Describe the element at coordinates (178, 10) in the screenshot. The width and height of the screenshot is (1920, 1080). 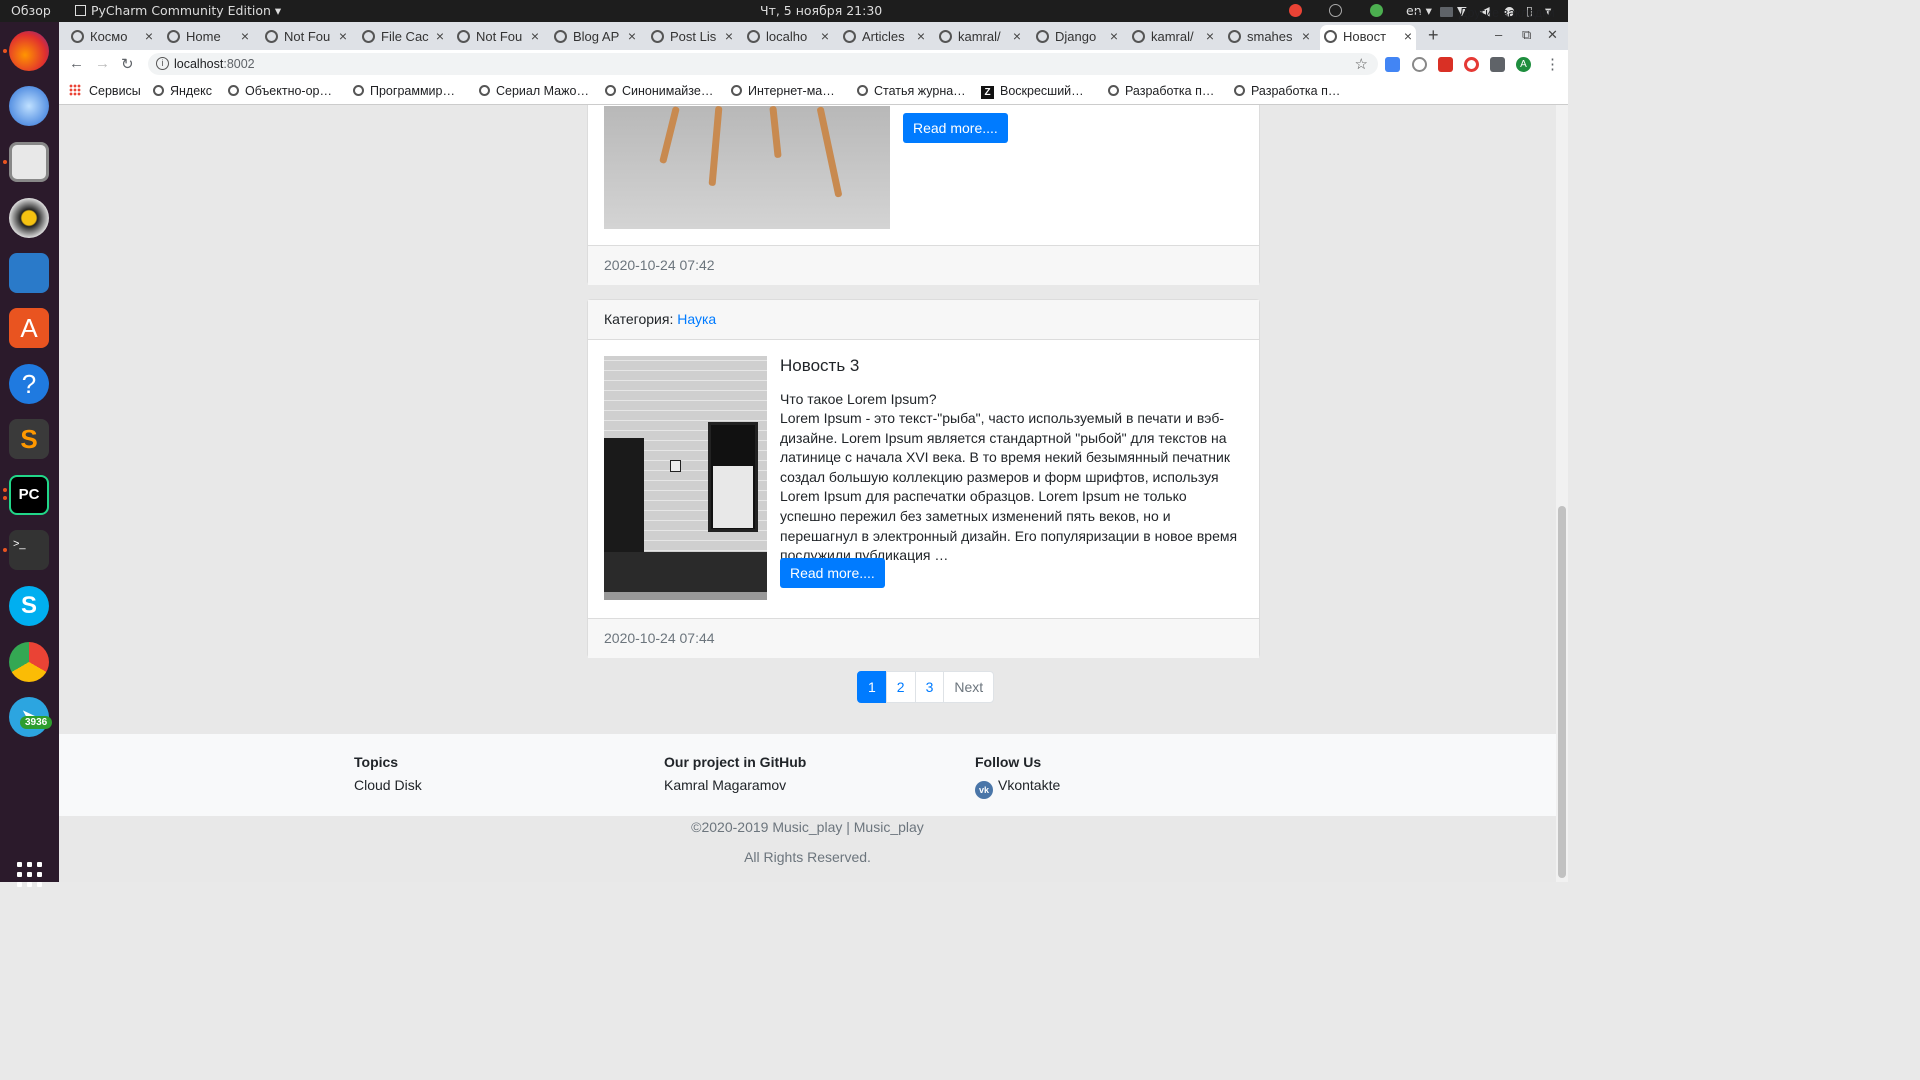
I see `app-menu: PyCharm Community Edition ▾` at that location.